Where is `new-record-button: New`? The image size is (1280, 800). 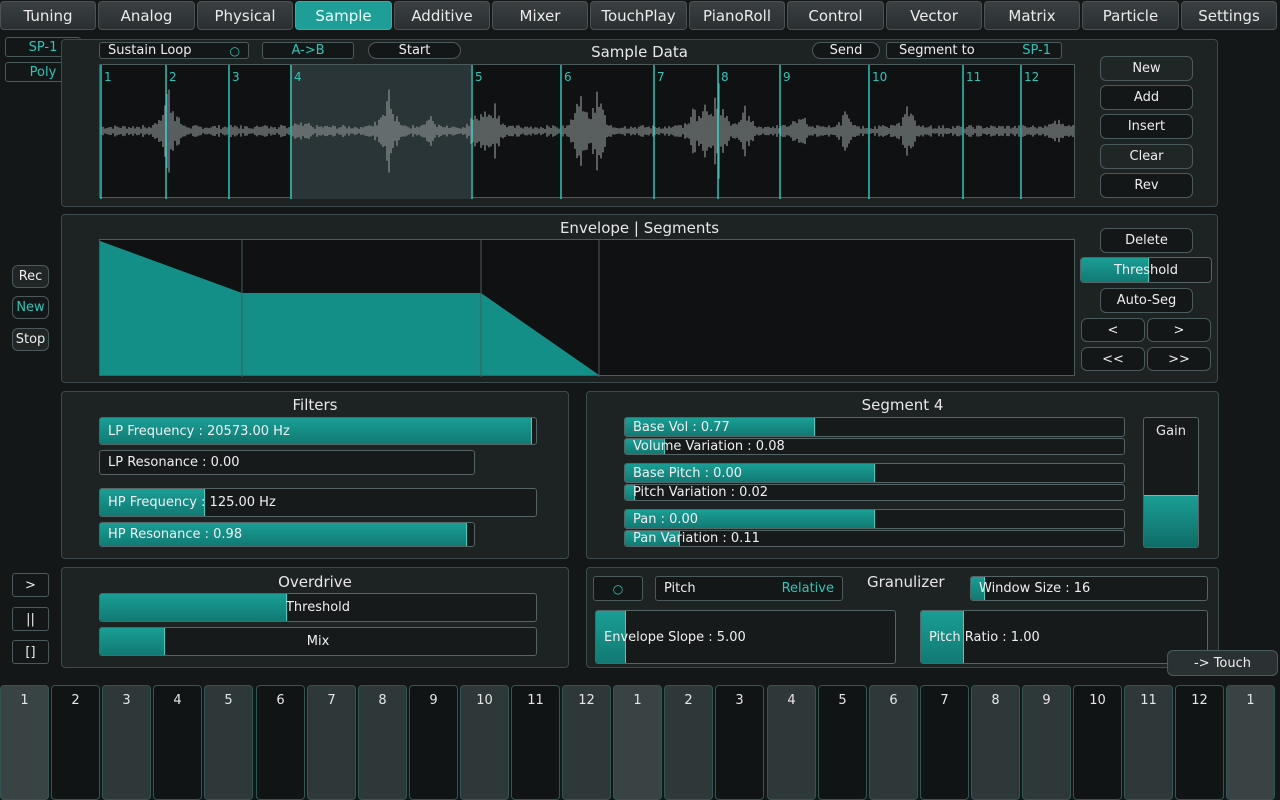
new-record-button: New is located at coordinates (30, 307).